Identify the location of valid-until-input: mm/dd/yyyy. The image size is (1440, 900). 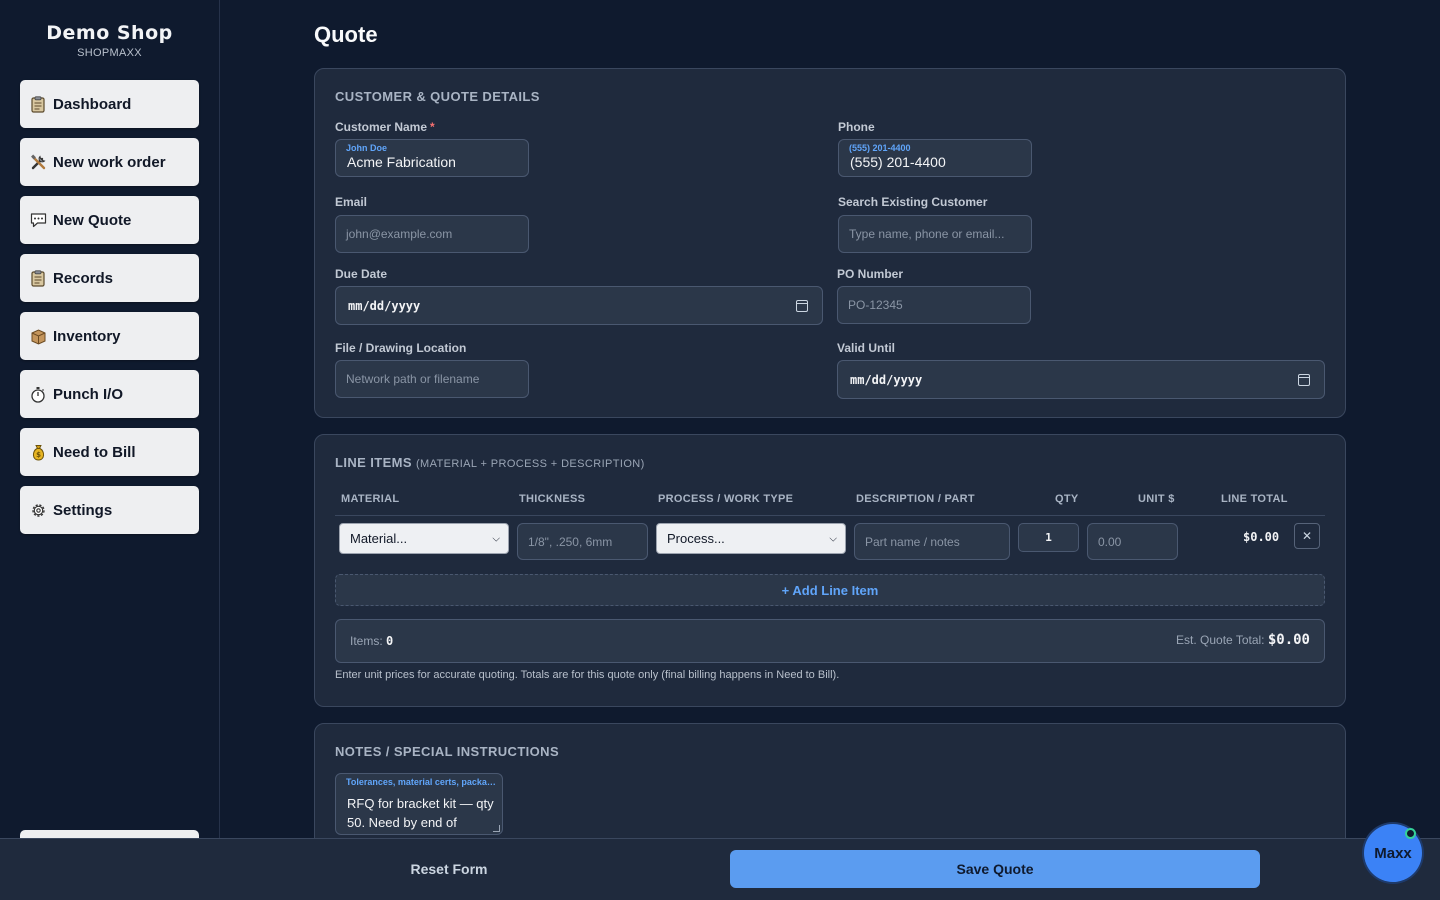
(1081, 379).